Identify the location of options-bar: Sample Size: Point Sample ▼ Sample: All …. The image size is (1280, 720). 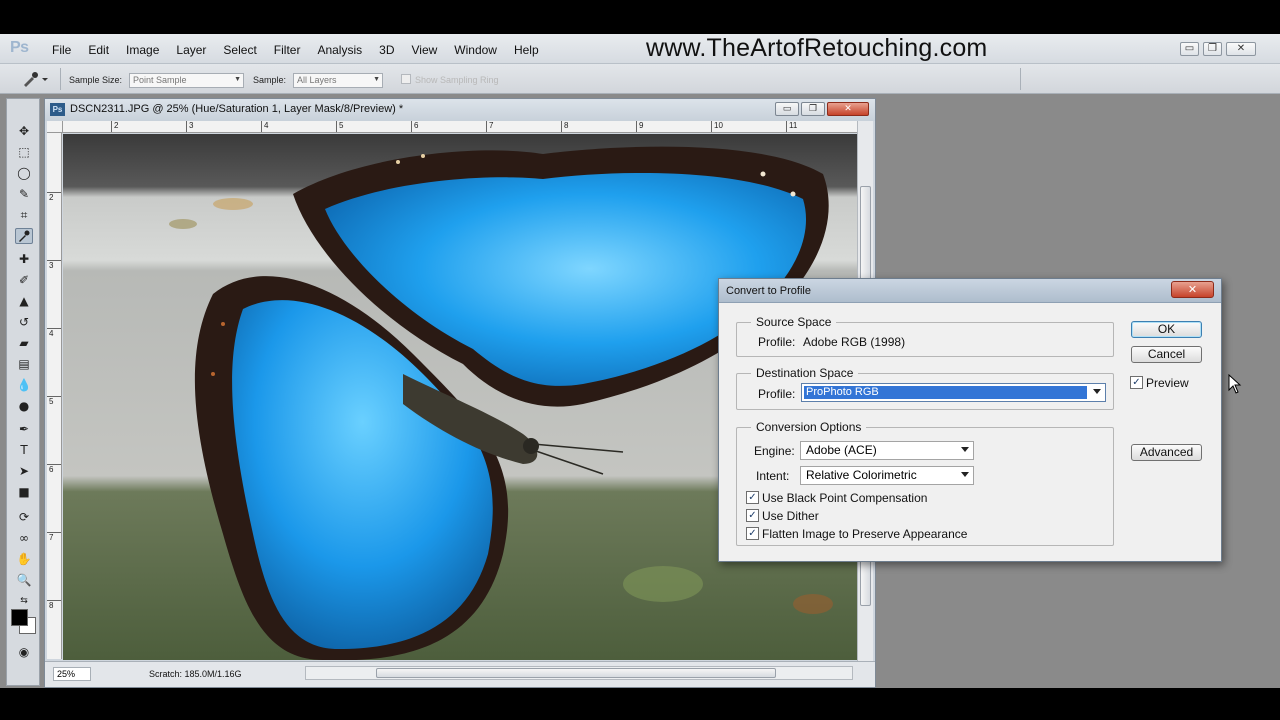
(640, 79).